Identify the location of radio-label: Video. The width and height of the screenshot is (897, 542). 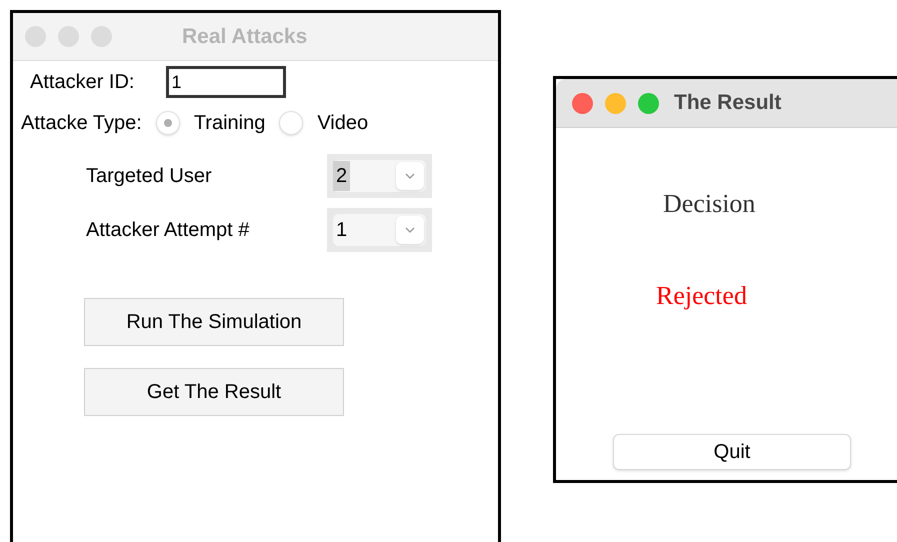
(342, 123).